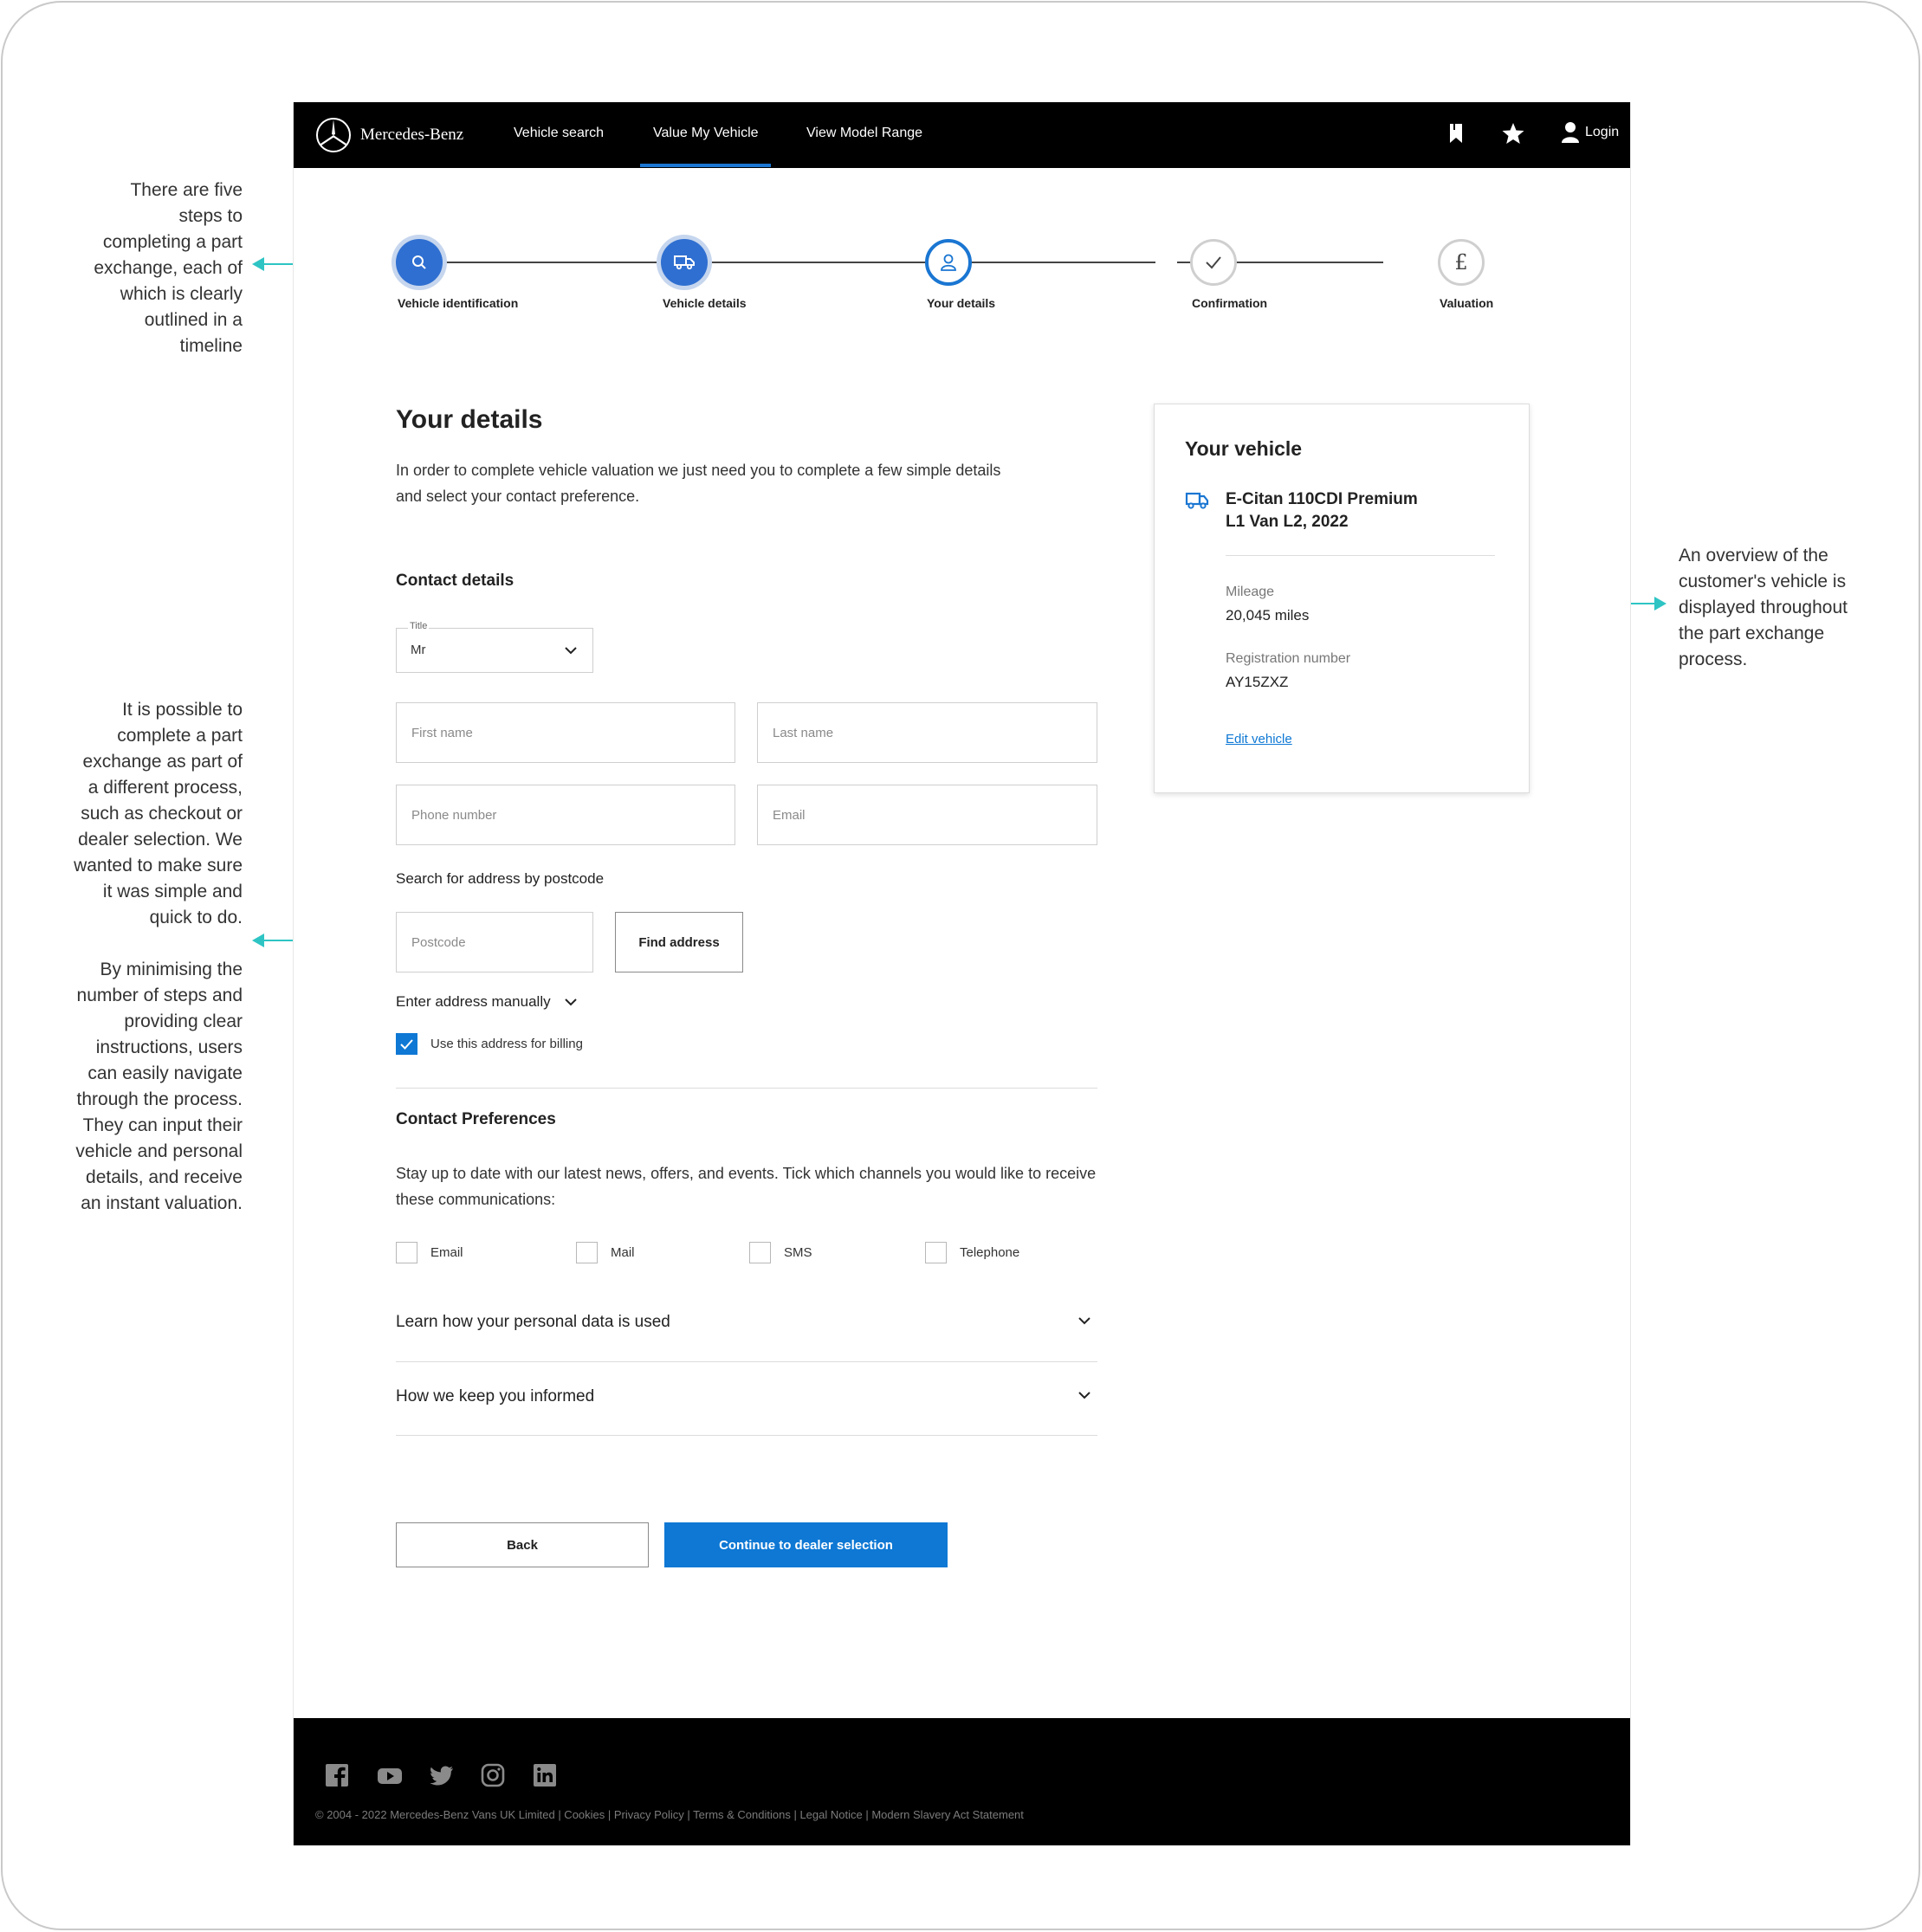 This screenshot has width=1922, height=1932. I want to click on continue-button: Continue to dealer selection, so click(806, 1544).